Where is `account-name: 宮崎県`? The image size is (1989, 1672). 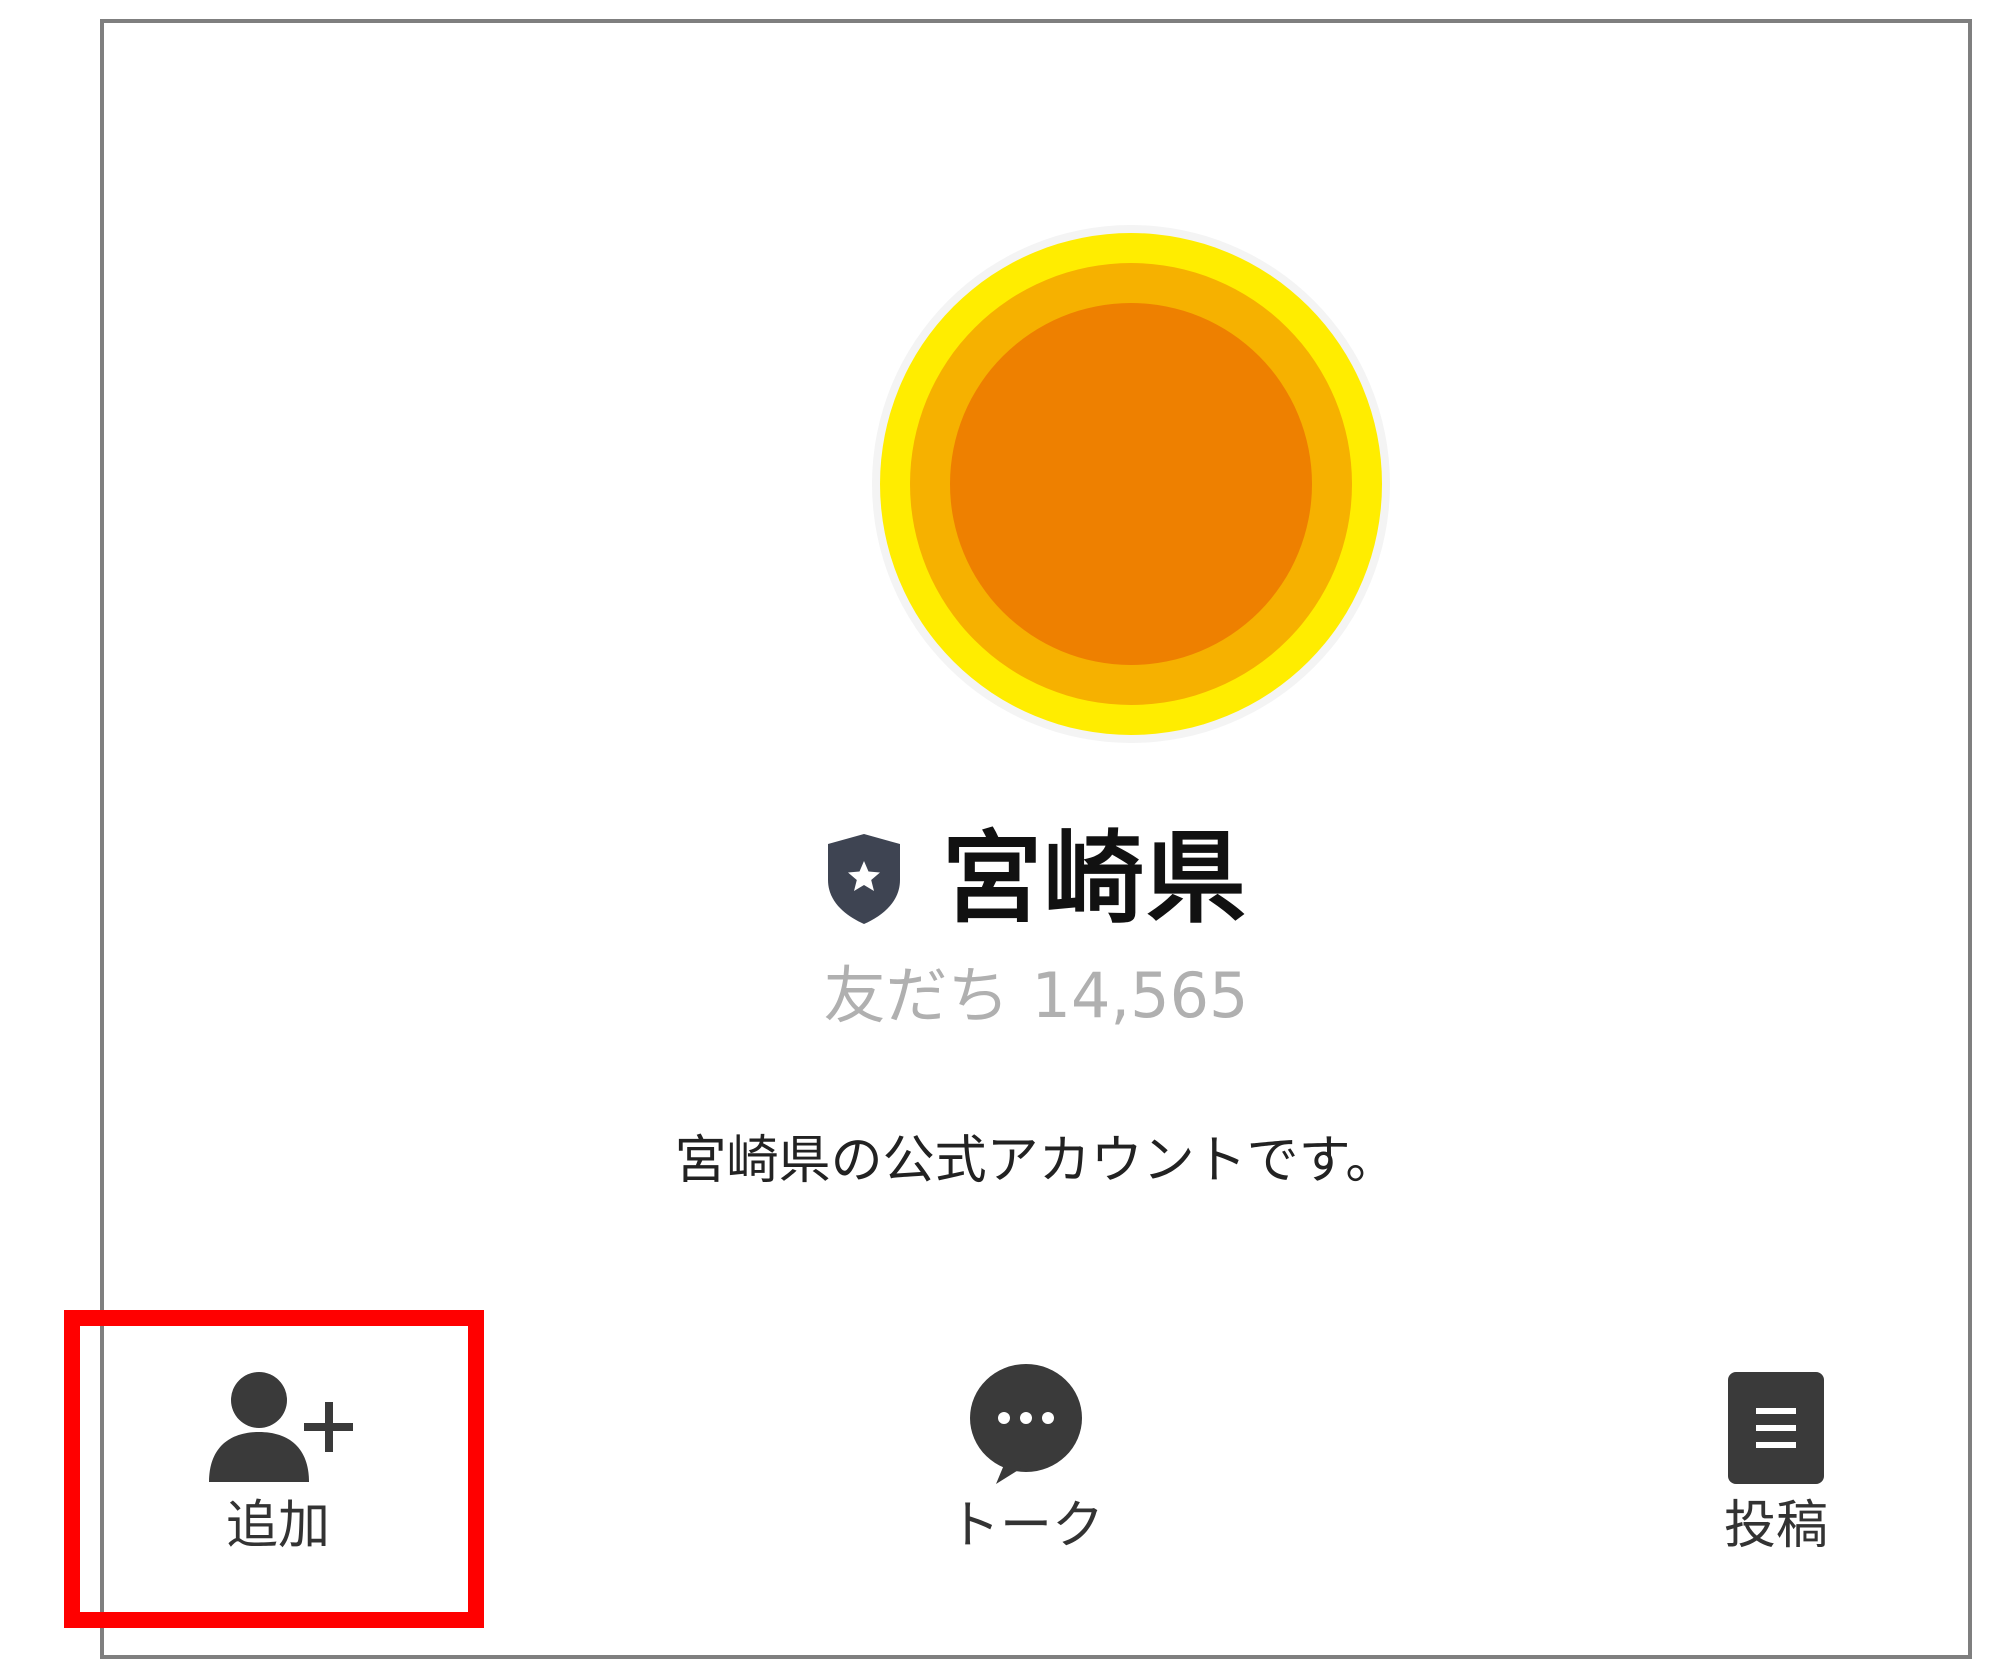 account-name: 宮崎県 is located at coordinates (1095, 878).